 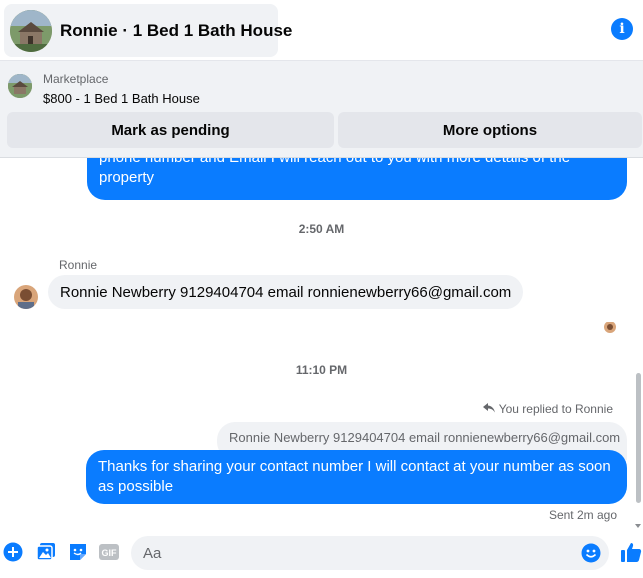 I want to click on sent-status: Sent 2m ago, so click(x=582, y=515).